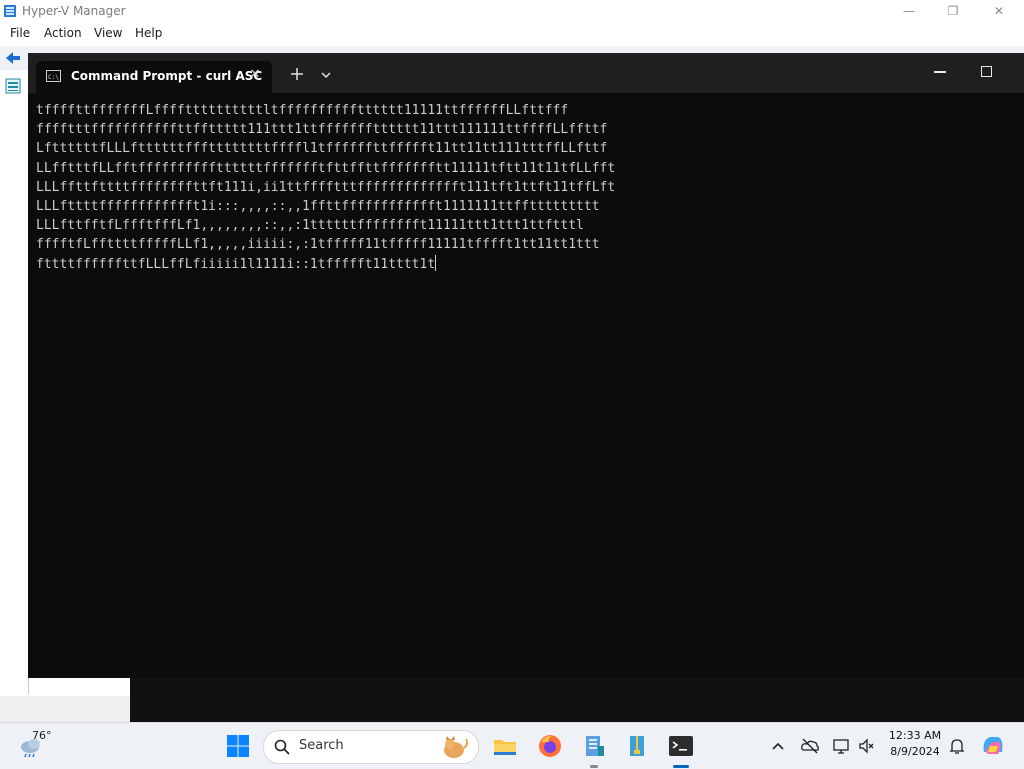  I want to click on clock-date: 8/9/2024, so click(915, 751).